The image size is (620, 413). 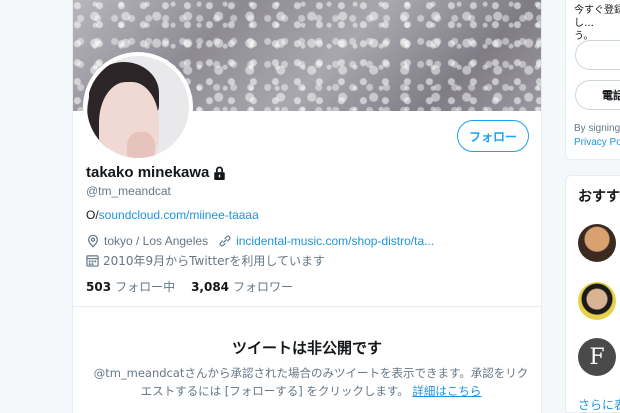 I want to click on bio-prefix: O/, so click(x=92, y=215).